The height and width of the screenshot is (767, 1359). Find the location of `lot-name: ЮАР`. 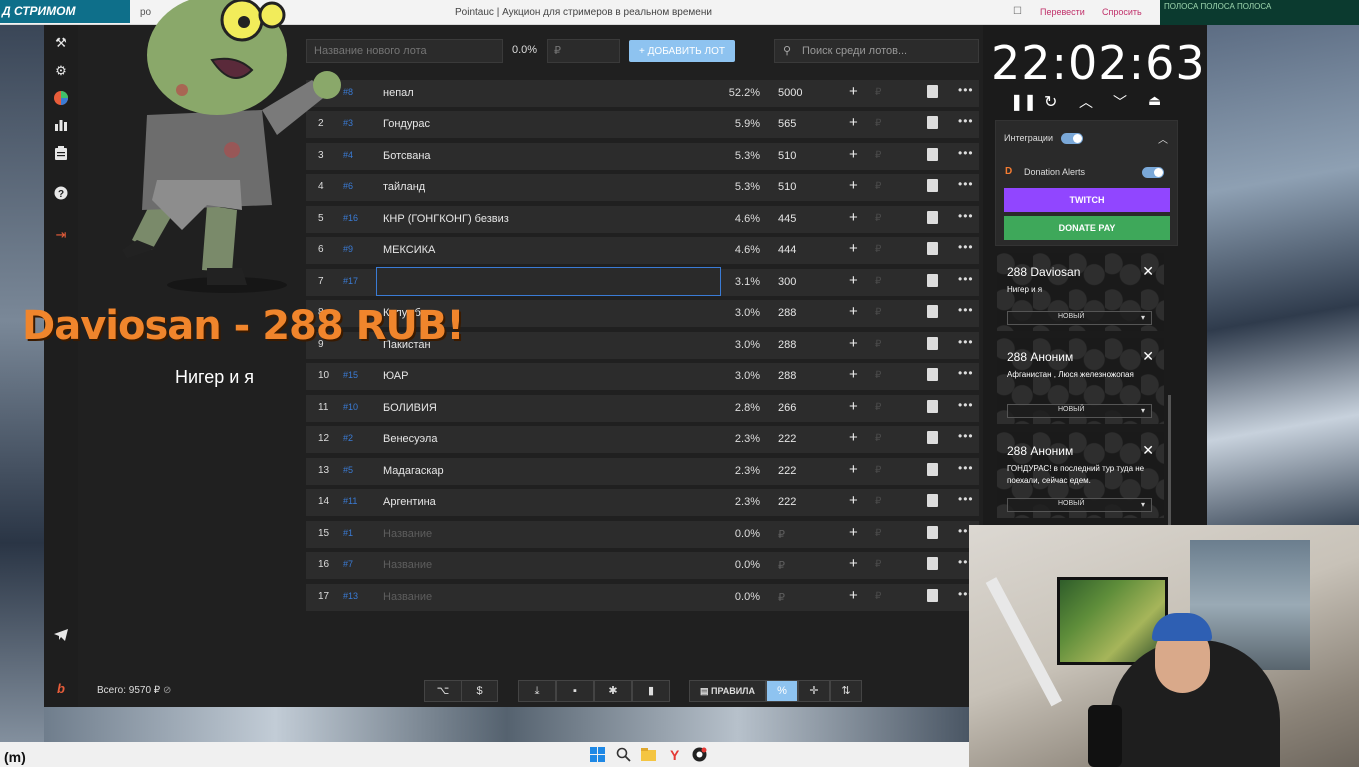

lot-name: ЮАР is located at coordinates (395, 376).